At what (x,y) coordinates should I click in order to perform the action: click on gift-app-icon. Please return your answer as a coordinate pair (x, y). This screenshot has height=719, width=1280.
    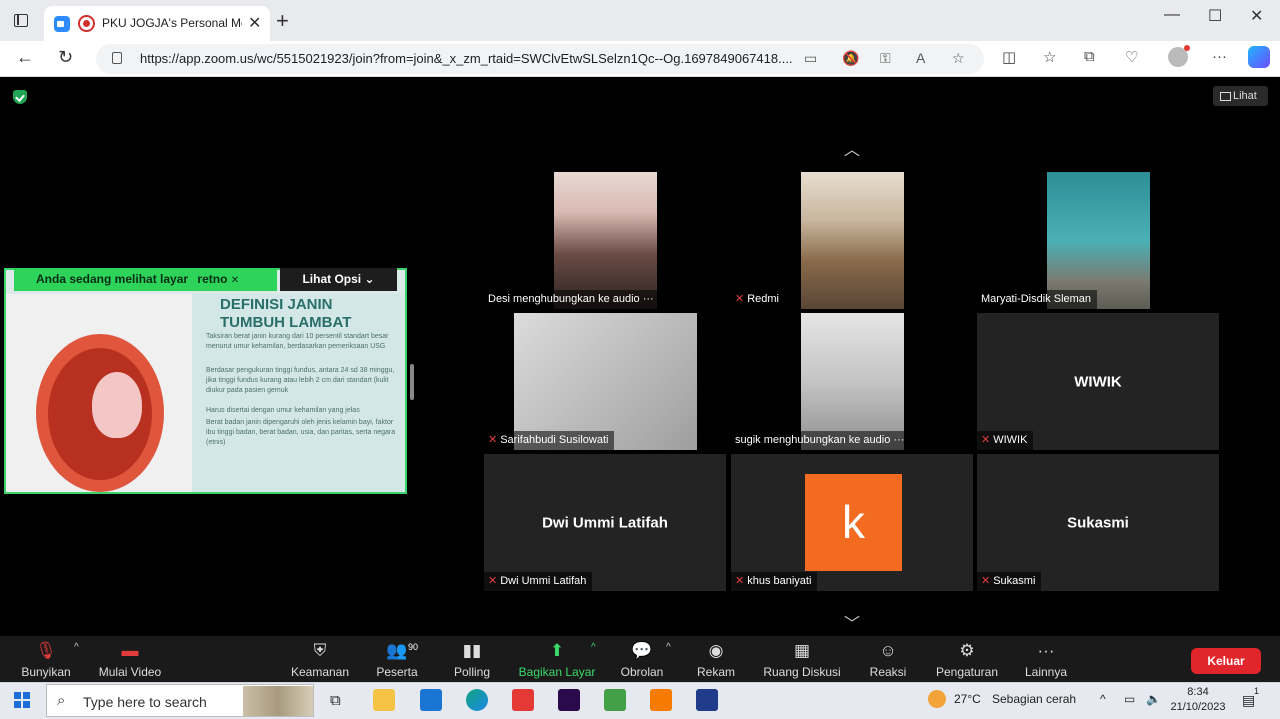
    Looking at the image, I should click on (523, 700).